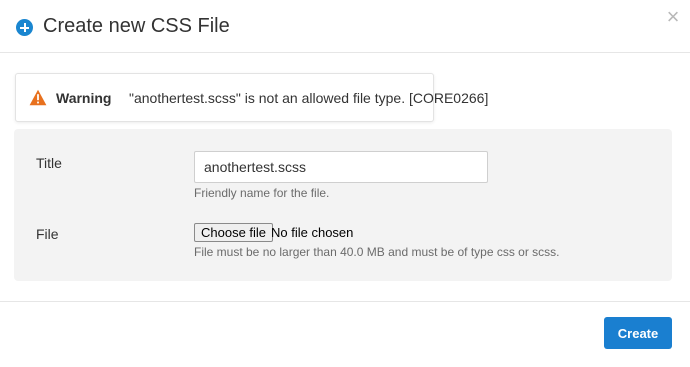 The height and width of the screenshot is (367, 690). What do you see at coordinates (49, 163) in the screenshot?
I see `title-field-label: Title` at bounding box center [49, 163].